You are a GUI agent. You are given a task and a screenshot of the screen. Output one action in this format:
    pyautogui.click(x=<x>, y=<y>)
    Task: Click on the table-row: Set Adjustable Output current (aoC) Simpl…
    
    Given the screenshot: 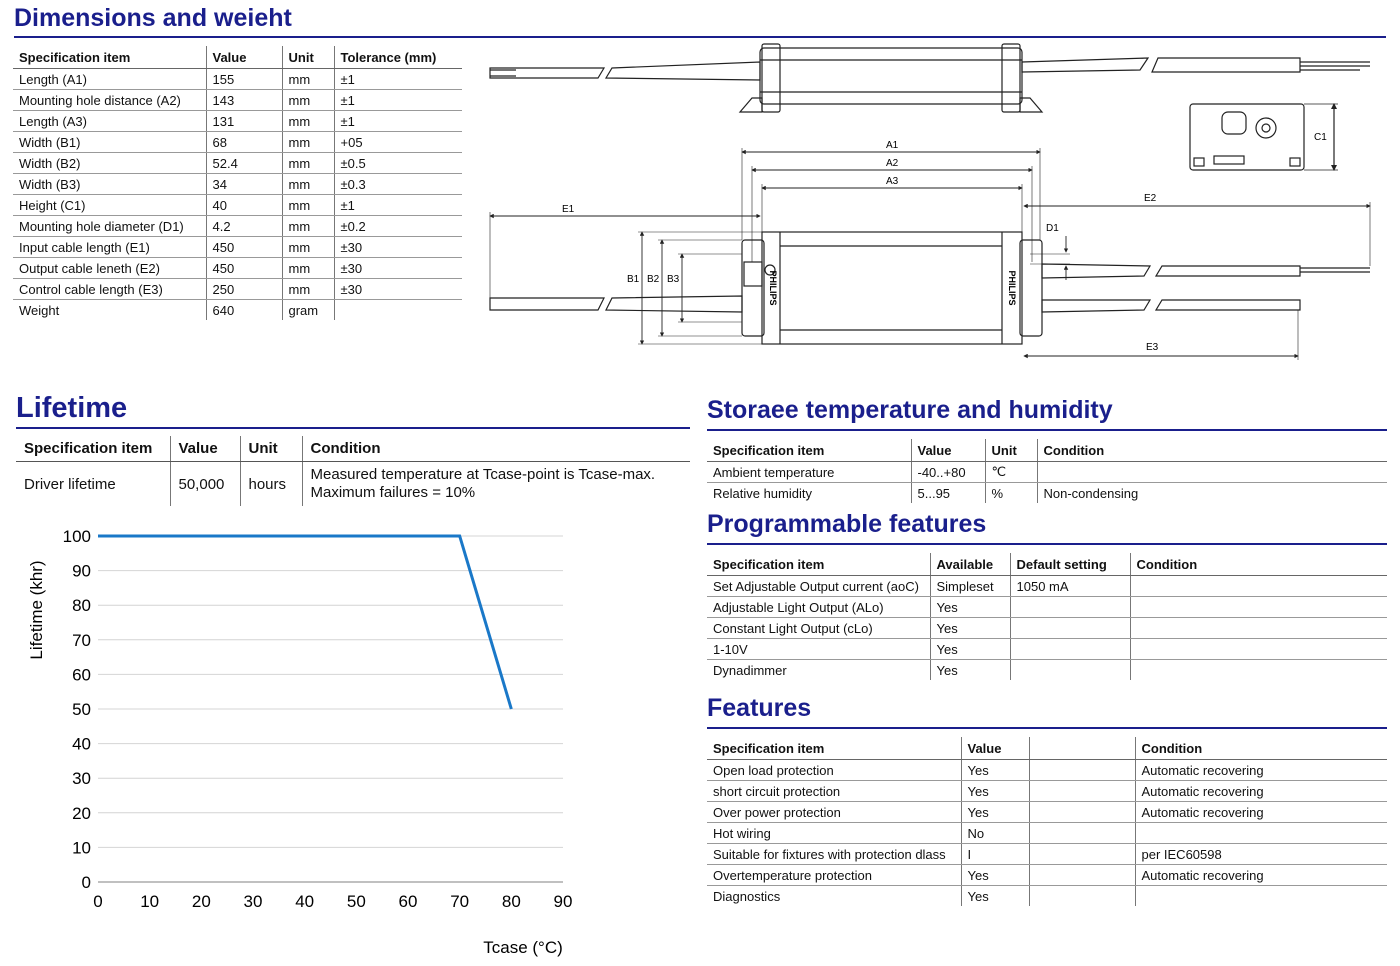 What is the action you would take?
    pyautogui.click(x=1047, y=586)
    